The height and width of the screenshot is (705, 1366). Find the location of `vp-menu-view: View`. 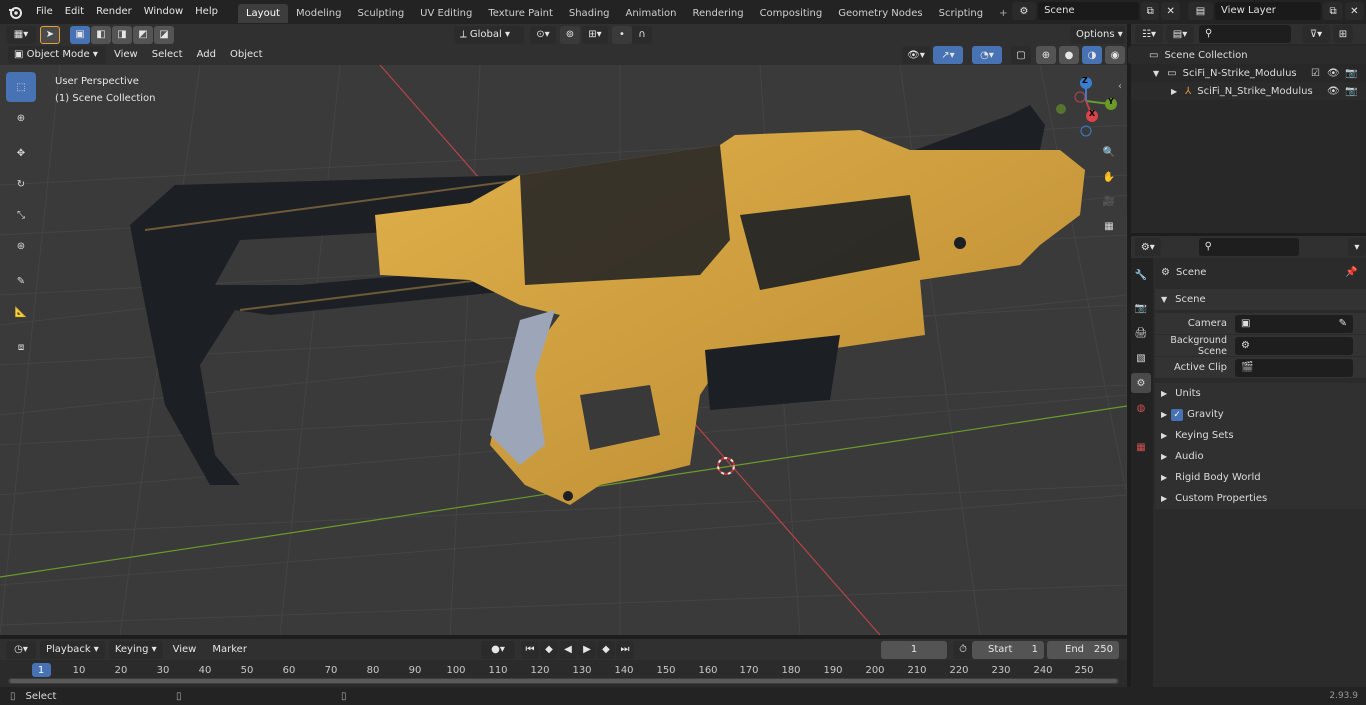

vp-menu-view: View is located at coordinates (126, 55).